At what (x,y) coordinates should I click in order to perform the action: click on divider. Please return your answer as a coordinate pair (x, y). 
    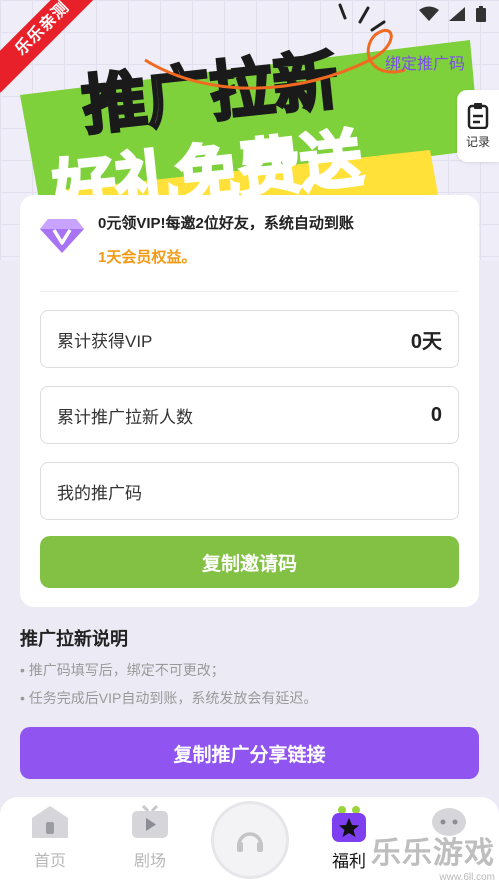
    Looking at the image, I should click on (249, 291).